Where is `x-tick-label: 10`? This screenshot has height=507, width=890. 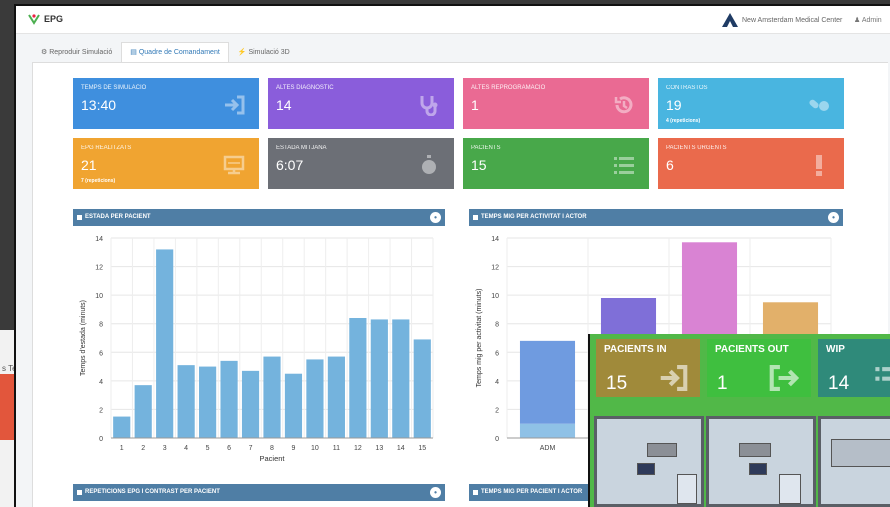
x-tick-label: 10 is located at coordinates (315, 448).